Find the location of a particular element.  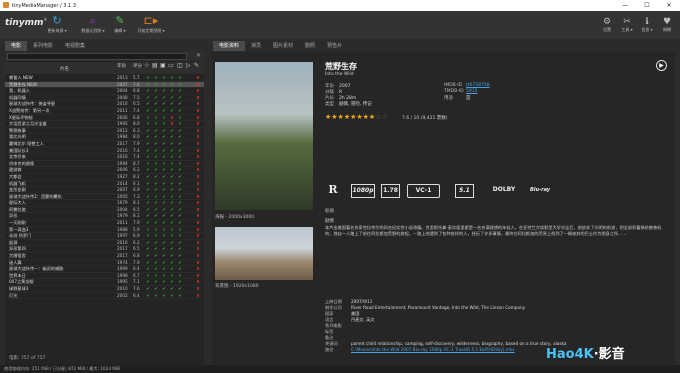

play-icon: ▶ is located at coordinates (661, 65).